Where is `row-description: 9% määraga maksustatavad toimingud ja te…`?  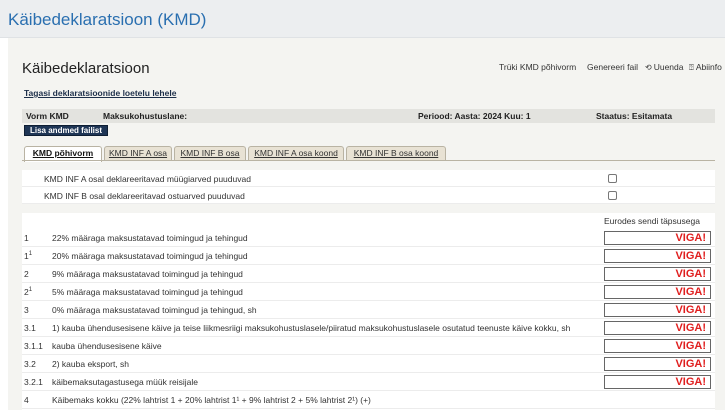 row-description: 9% määraga maksustatavad toimingud ja te… is located at coordinates (147, 274).